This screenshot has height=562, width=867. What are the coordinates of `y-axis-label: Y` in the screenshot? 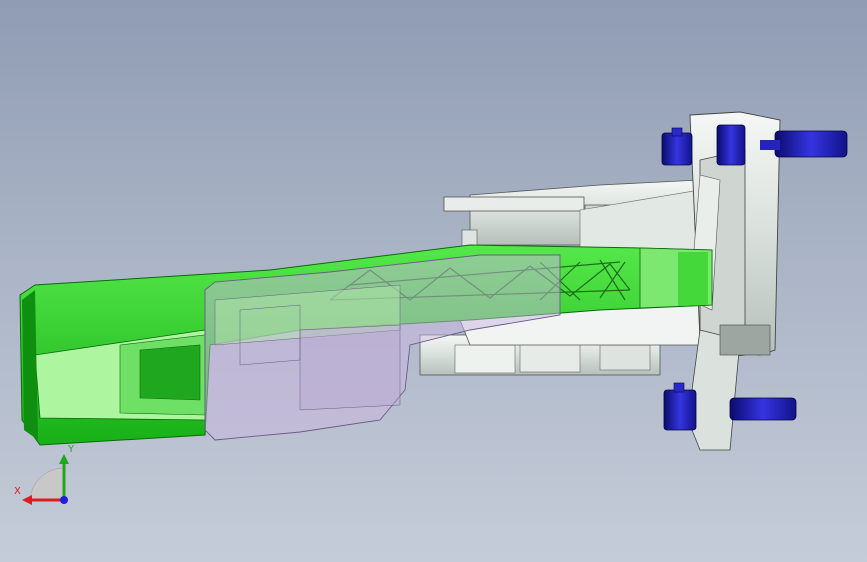 It's located at (71, 449).